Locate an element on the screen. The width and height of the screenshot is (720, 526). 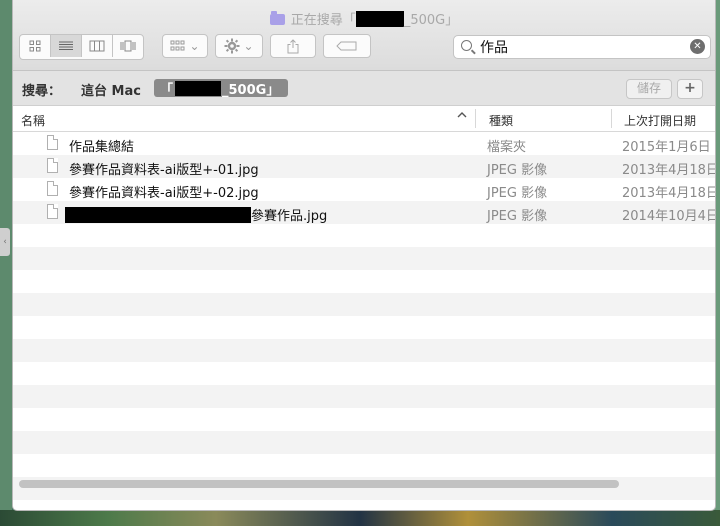
scope-label: 搜尋： is located at coordinates (42, 91).